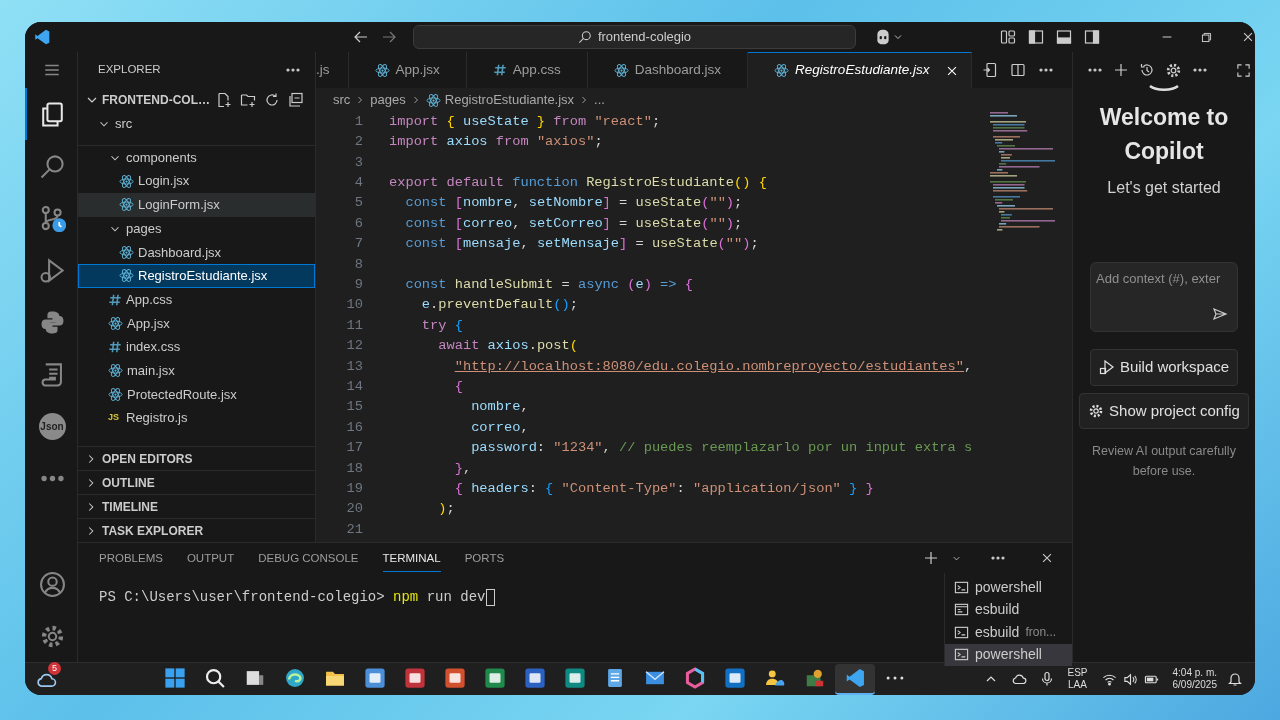 This screenshot has width=1280, height=720. Describe the element at coordinates (815, 678) in the screenshot. I see `tool-icon` at that location.